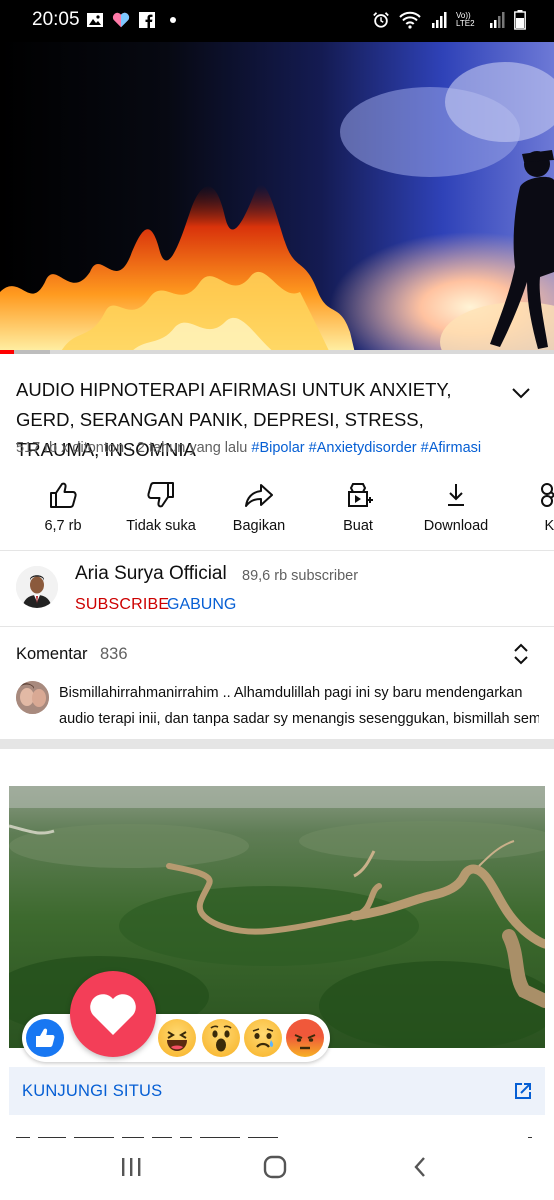 The width and height of the screenshot is (554, 1200). I want to click on commenter-avatar, so click(32, 697).